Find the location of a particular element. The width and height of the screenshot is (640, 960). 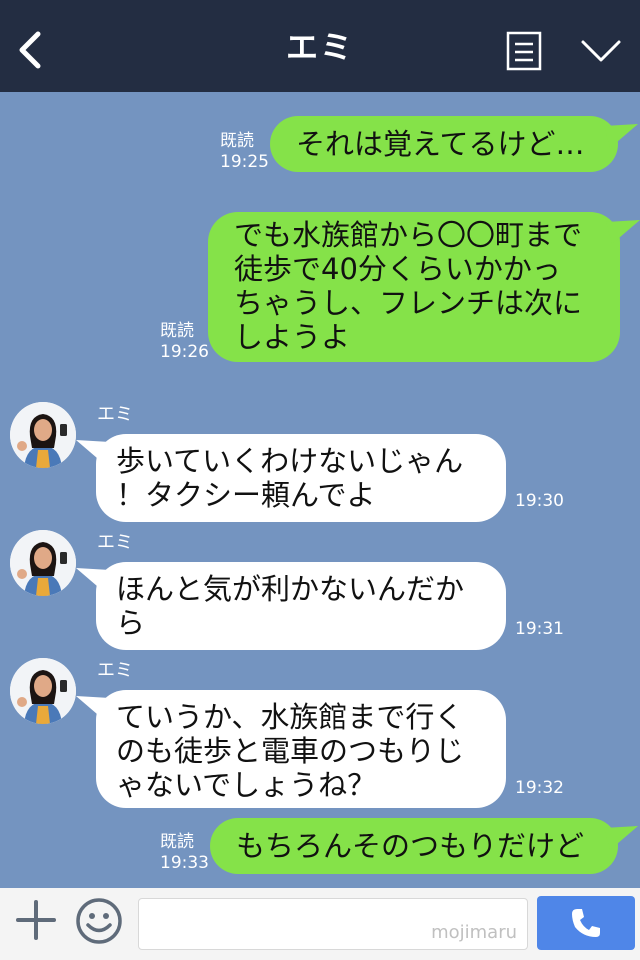

message-bubble-received: ほんと気が利かないんだか ら is located at coordinates (291, 606).